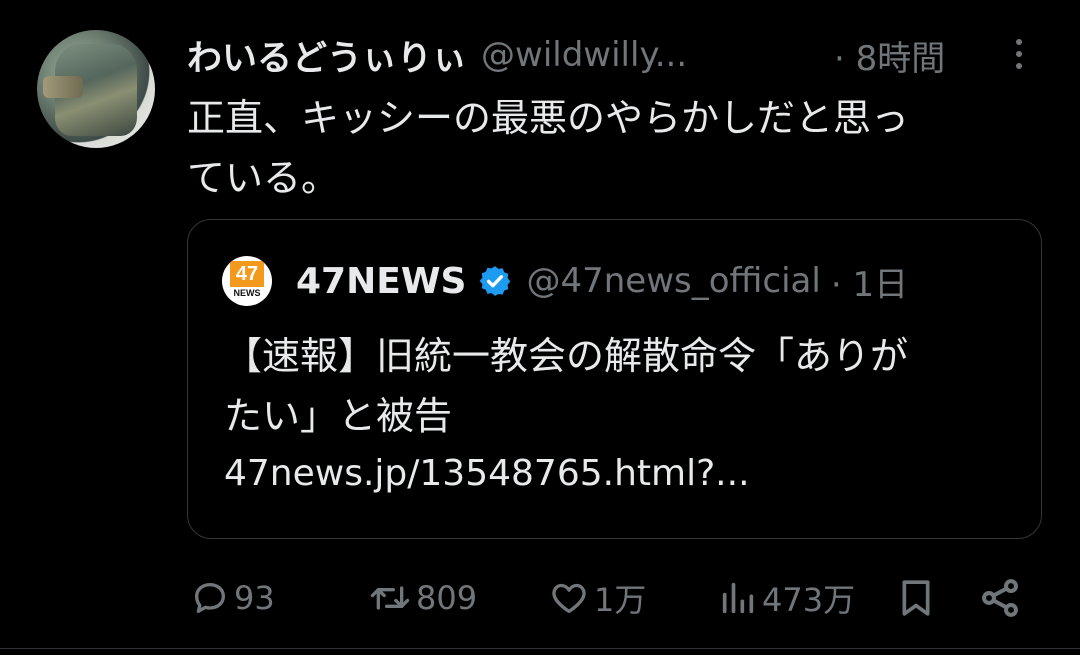 This screenshot has height=655, width=1080. Describe the element at coordinates (254, 598) in the screenshot. I see `reply-count: 93` at that location.